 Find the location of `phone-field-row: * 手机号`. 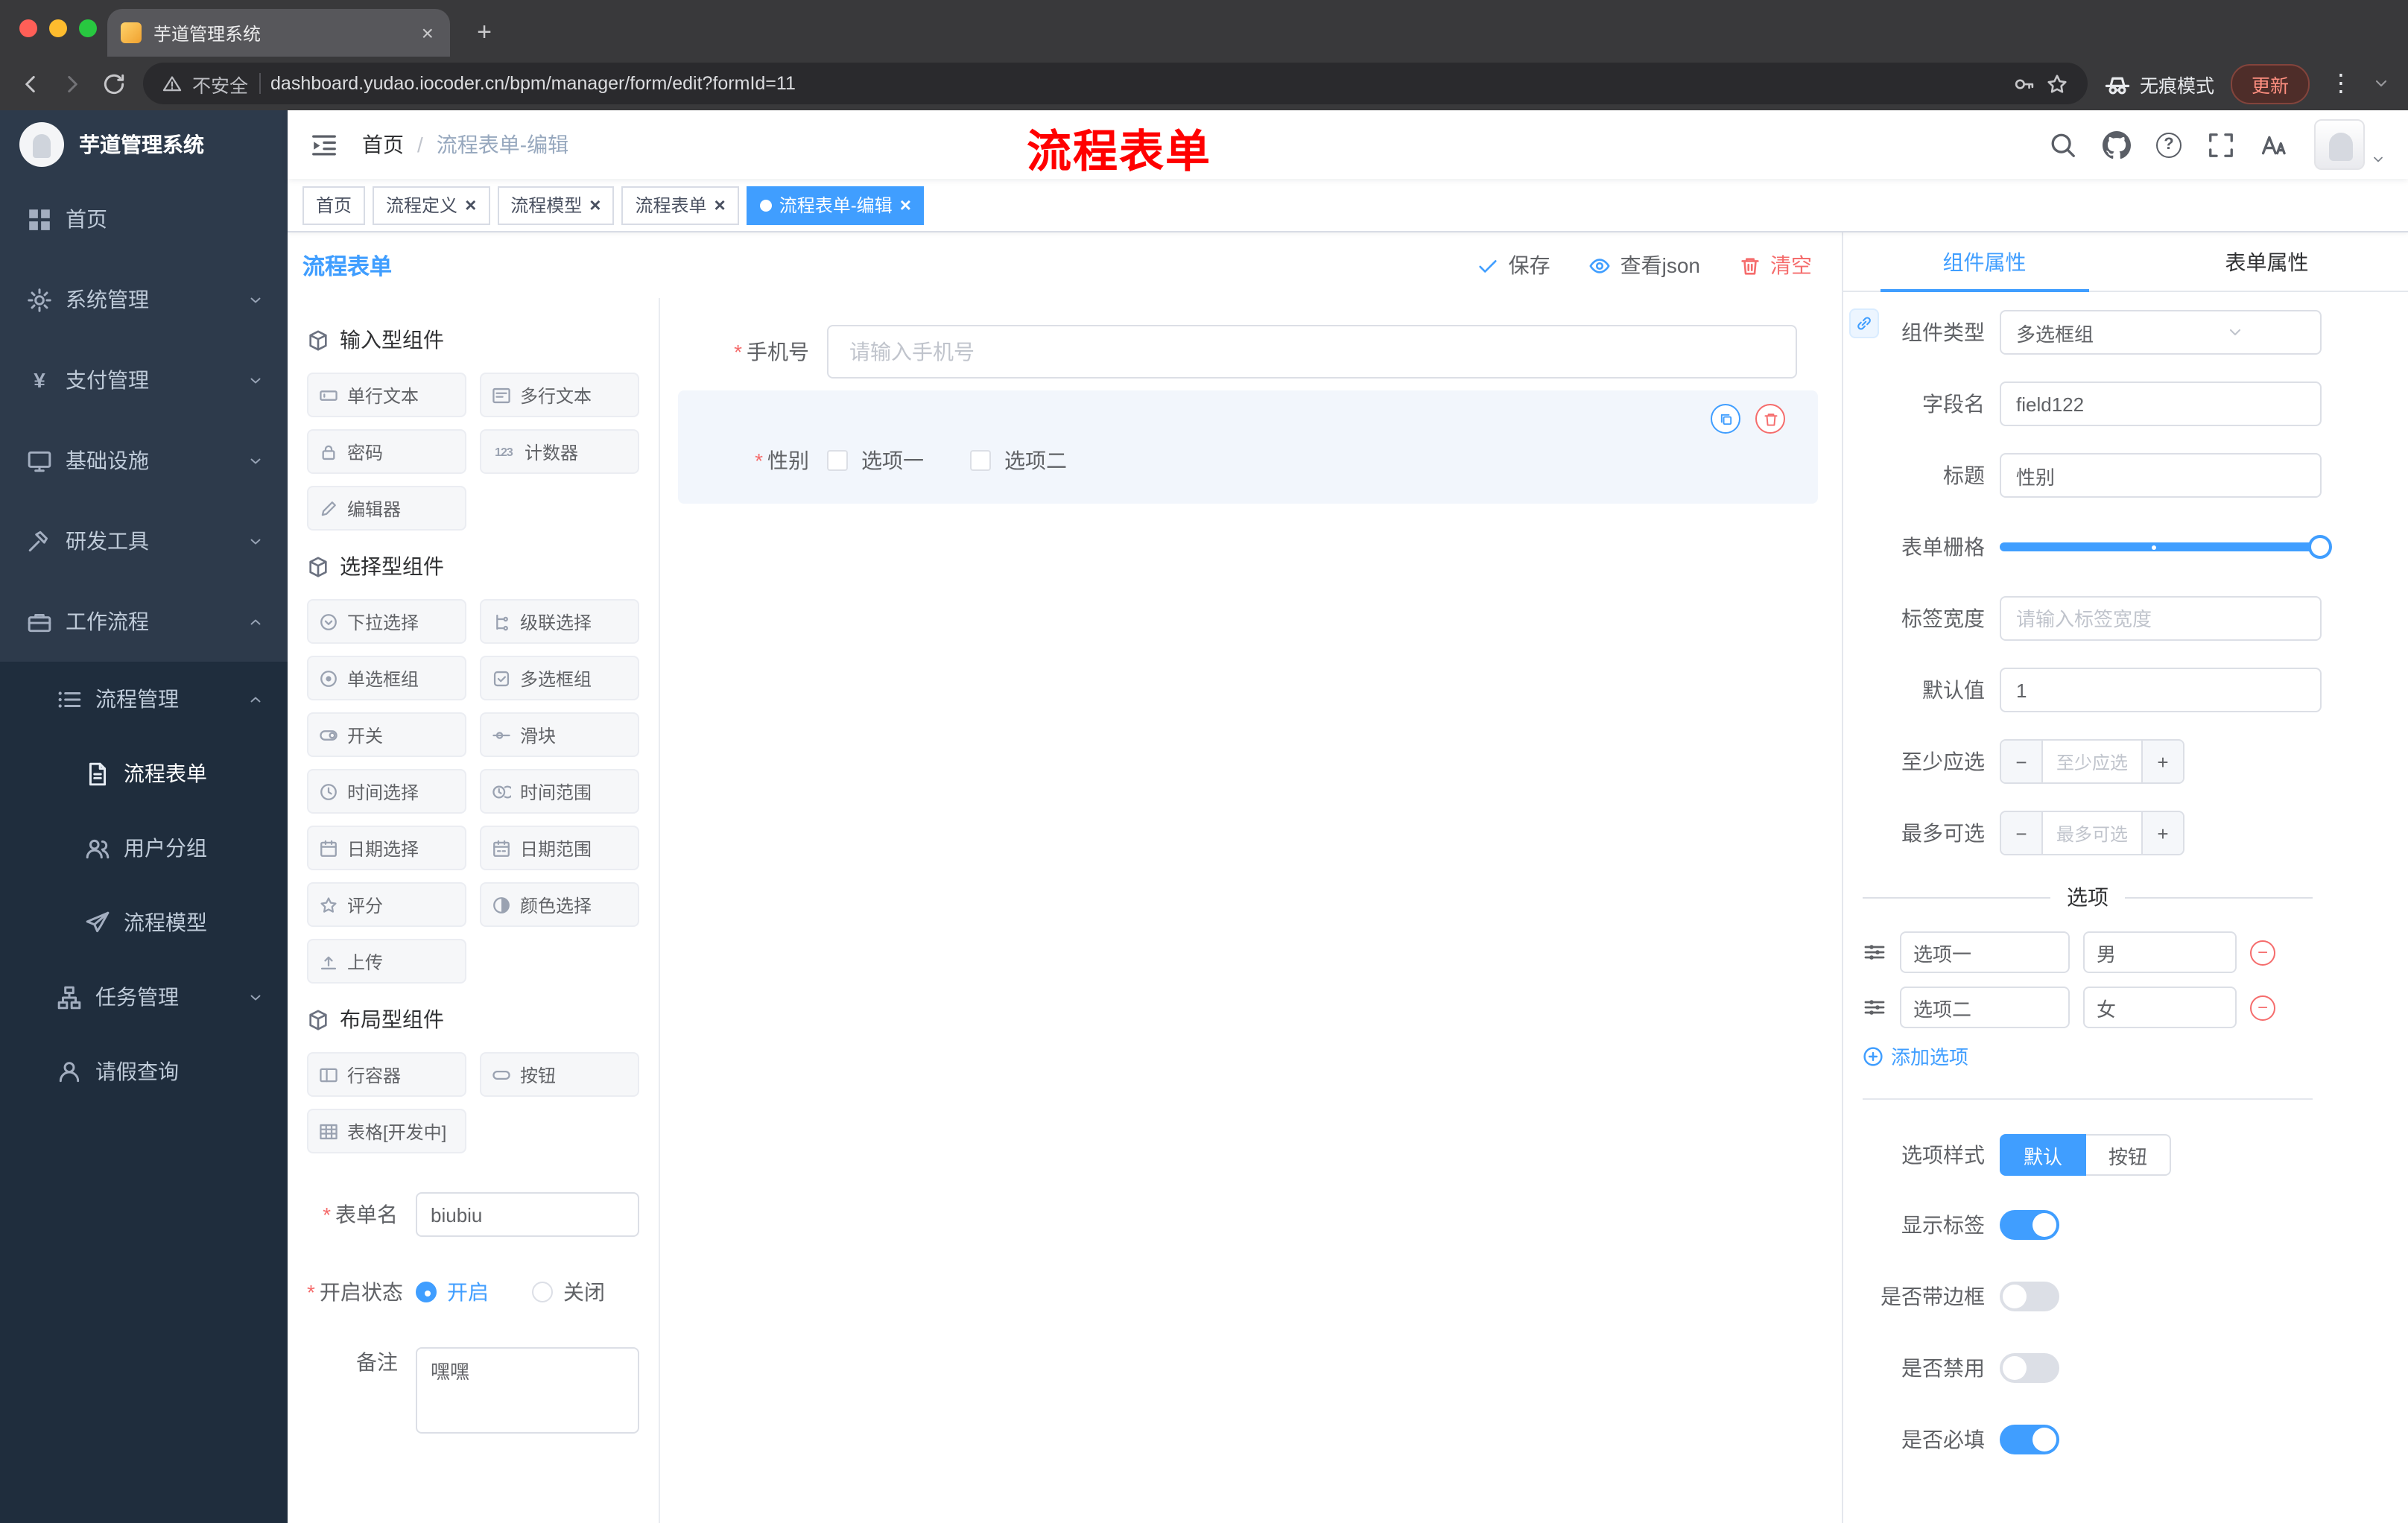

phone-field-row: * 手机号 is located at coordinates (1237, 352).